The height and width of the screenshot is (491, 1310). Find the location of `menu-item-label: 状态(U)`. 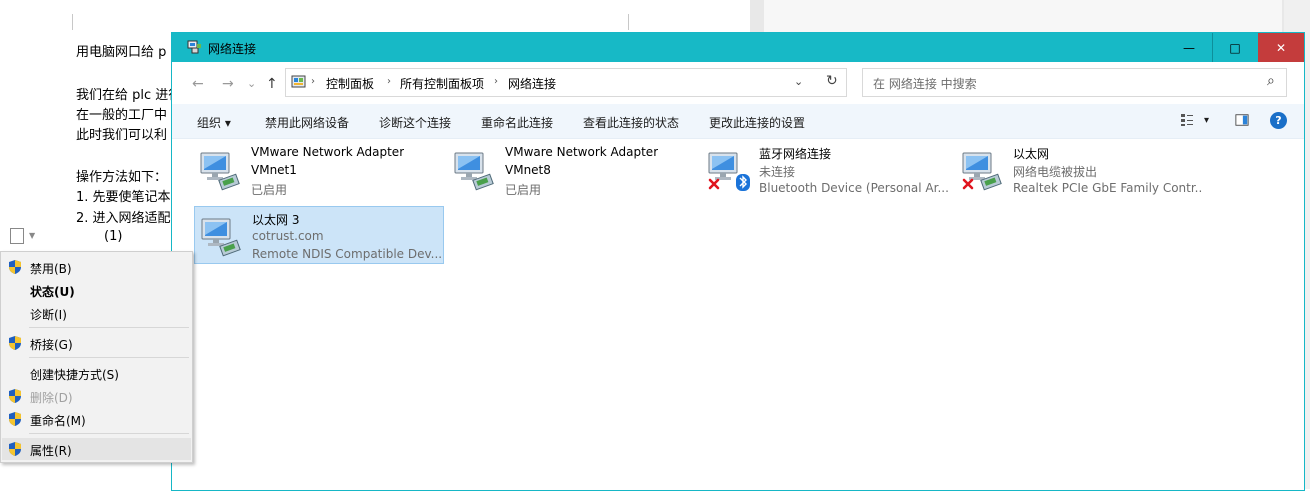

menu-item-label: 状态(U) is located at coordinates (52, 292).